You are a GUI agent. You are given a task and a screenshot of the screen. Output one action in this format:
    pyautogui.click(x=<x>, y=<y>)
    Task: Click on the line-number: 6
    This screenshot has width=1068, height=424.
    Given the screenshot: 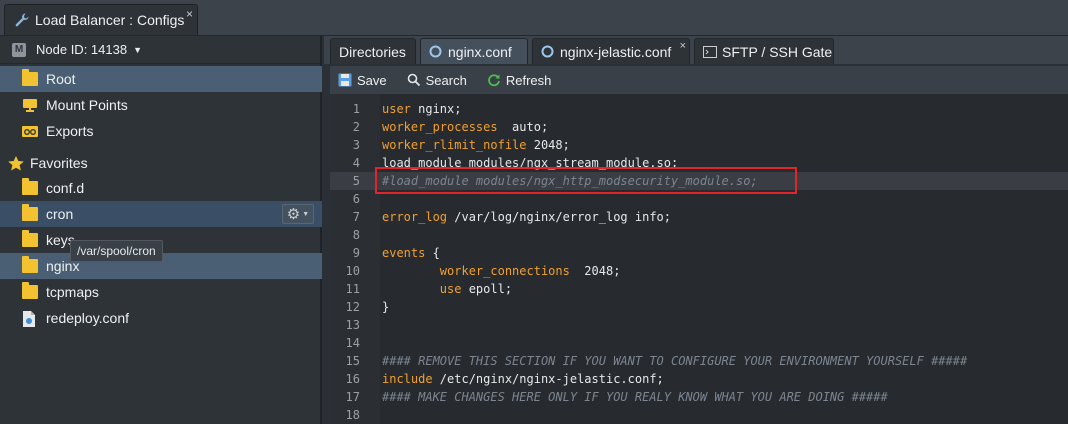 What is the action you would take?
    pyautogui.click(x=356, y=199)
    